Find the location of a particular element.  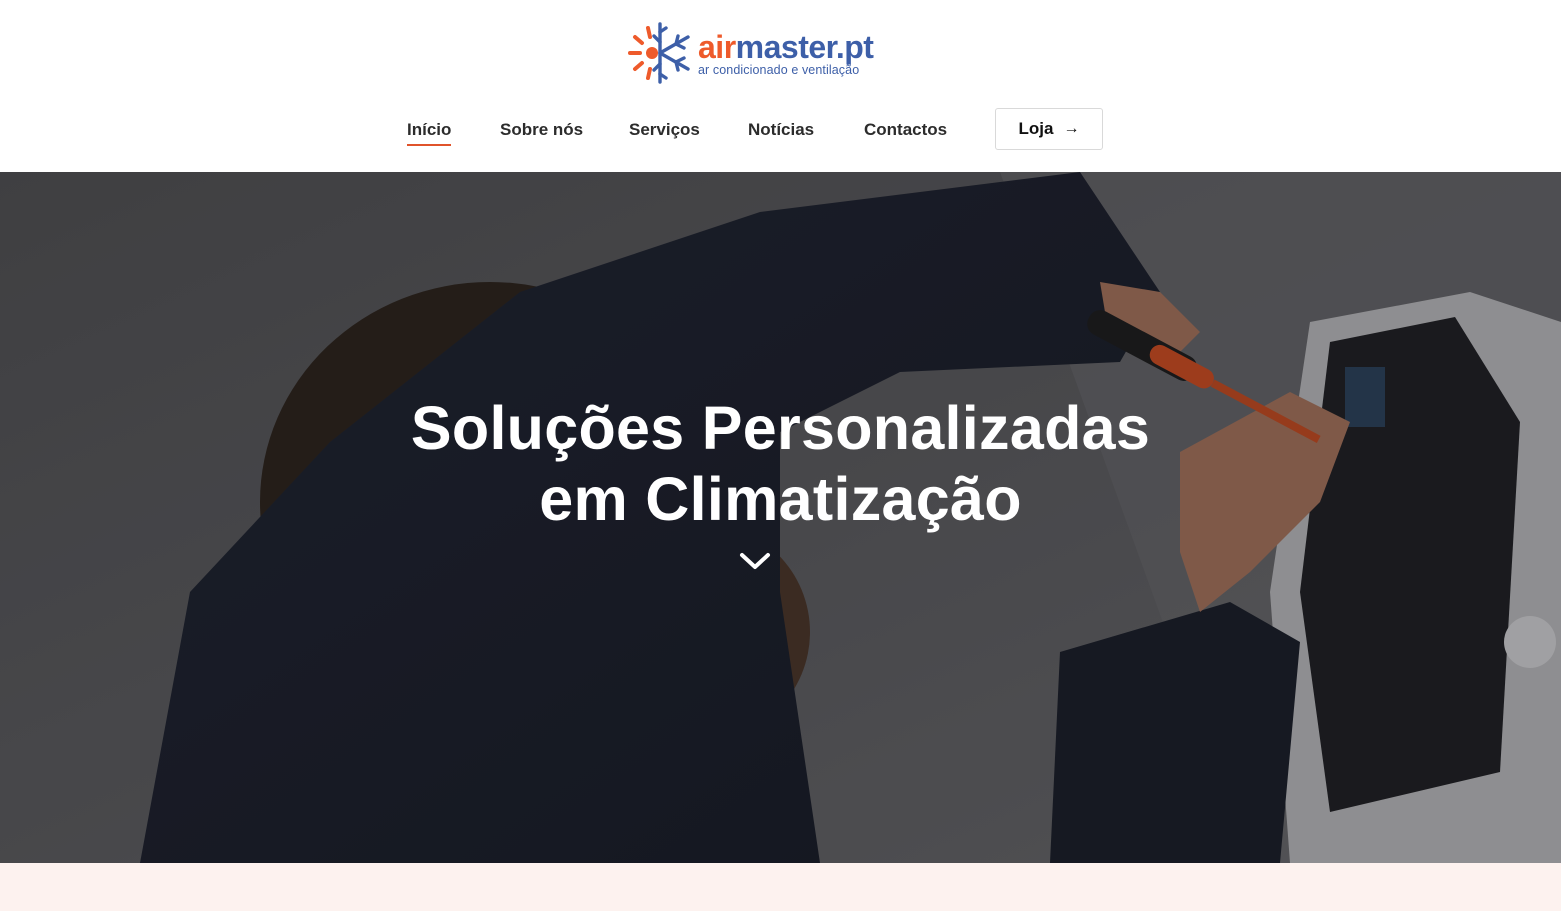

nav-item-contactos: Contactos is located at coordinates (905, 130).